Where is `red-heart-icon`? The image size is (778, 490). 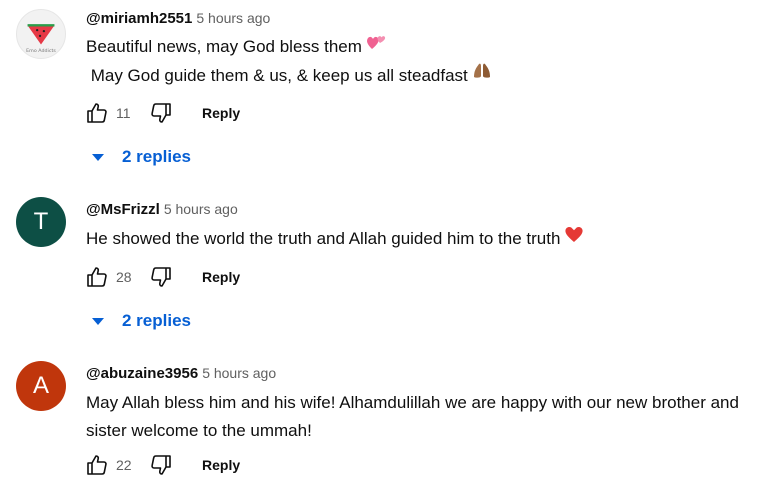
red-heart-icon is located at coordinates (574, 238).